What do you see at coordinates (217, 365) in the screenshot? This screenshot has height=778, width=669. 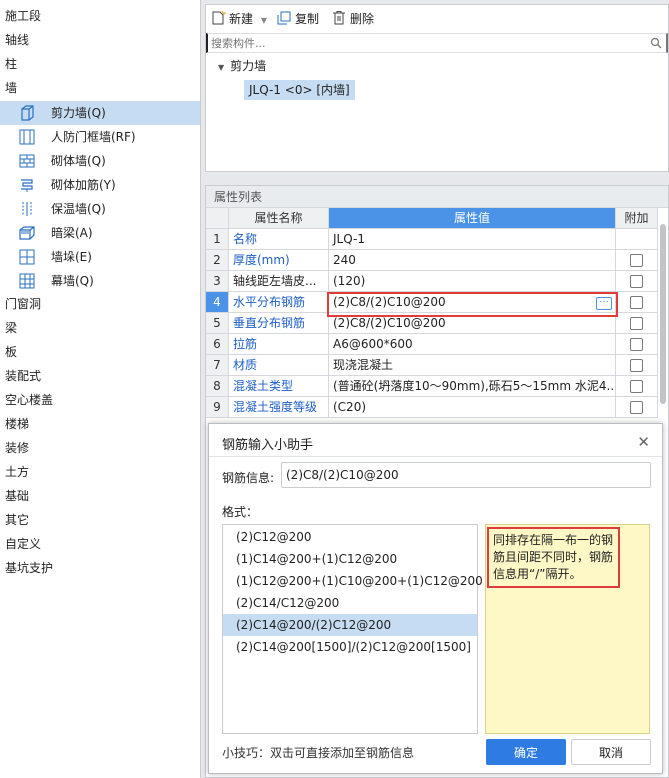 I see `row-number: 7` at bounding box center [217, 365].